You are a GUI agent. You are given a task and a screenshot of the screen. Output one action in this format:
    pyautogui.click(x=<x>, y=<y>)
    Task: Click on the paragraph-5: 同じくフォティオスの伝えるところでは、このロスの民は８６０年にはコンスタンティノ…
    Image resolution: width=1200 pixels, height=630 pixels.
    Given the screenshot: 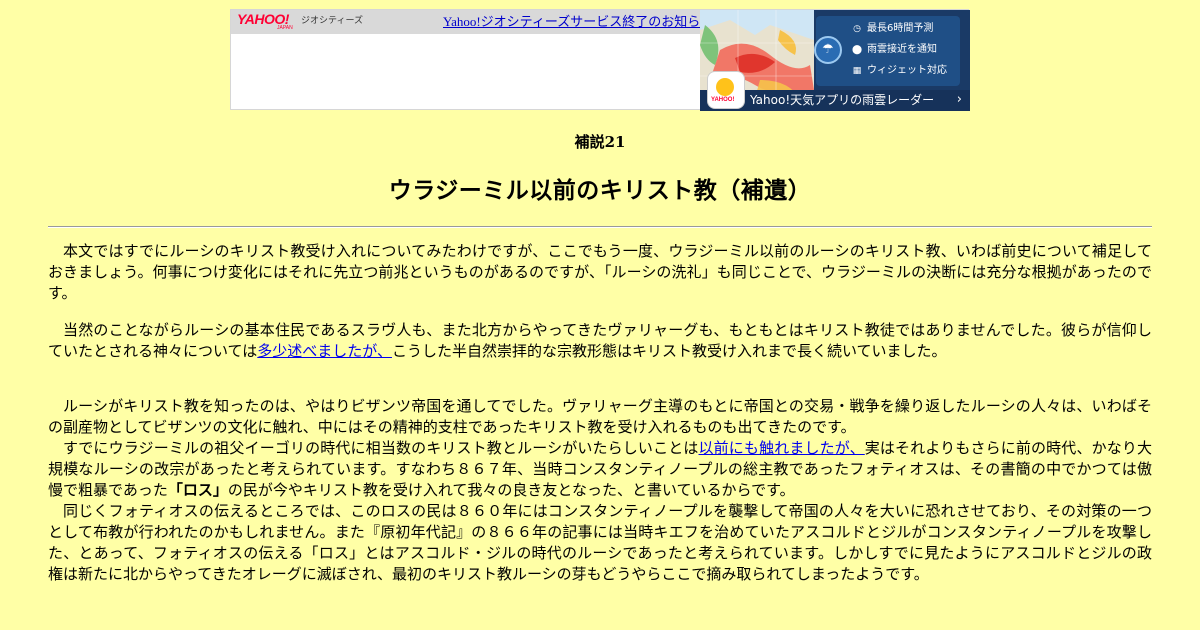 What is the action you would take?
    pyautogui.click(x=600, y=542)
    